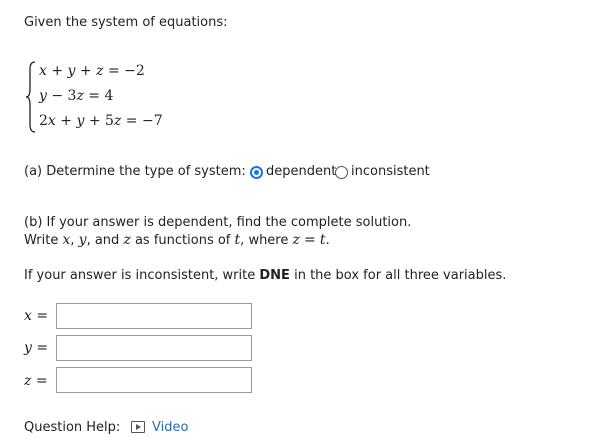 The image size is (592, 438). Describe the element at coordinates (135, 171) in the screenshot. I see `part-a-prompt: (a) Determine the type of system:` at that location.